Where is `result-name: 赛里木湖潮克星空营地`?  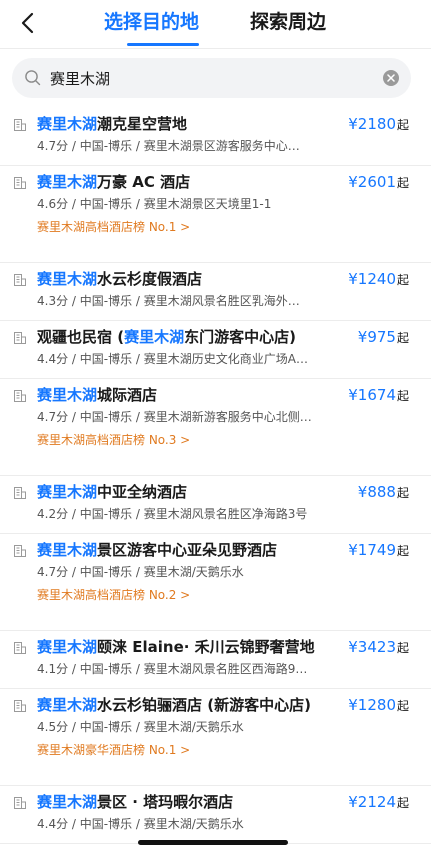 result-name: 赛里木湖潮克星空营地 is located at coordinates (112, 124).